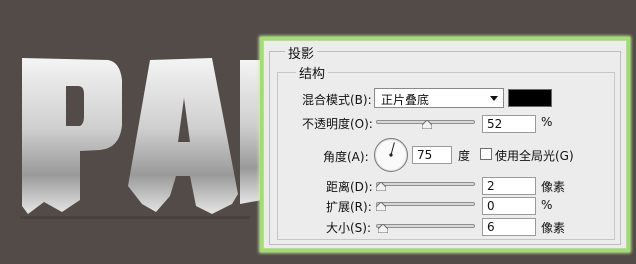 The image size is (636, 264). What do you see at coordinates (405, 100) in the screenshot?
I see `blend-mode-value: 正片叠底` at bounding box center [405, 100].